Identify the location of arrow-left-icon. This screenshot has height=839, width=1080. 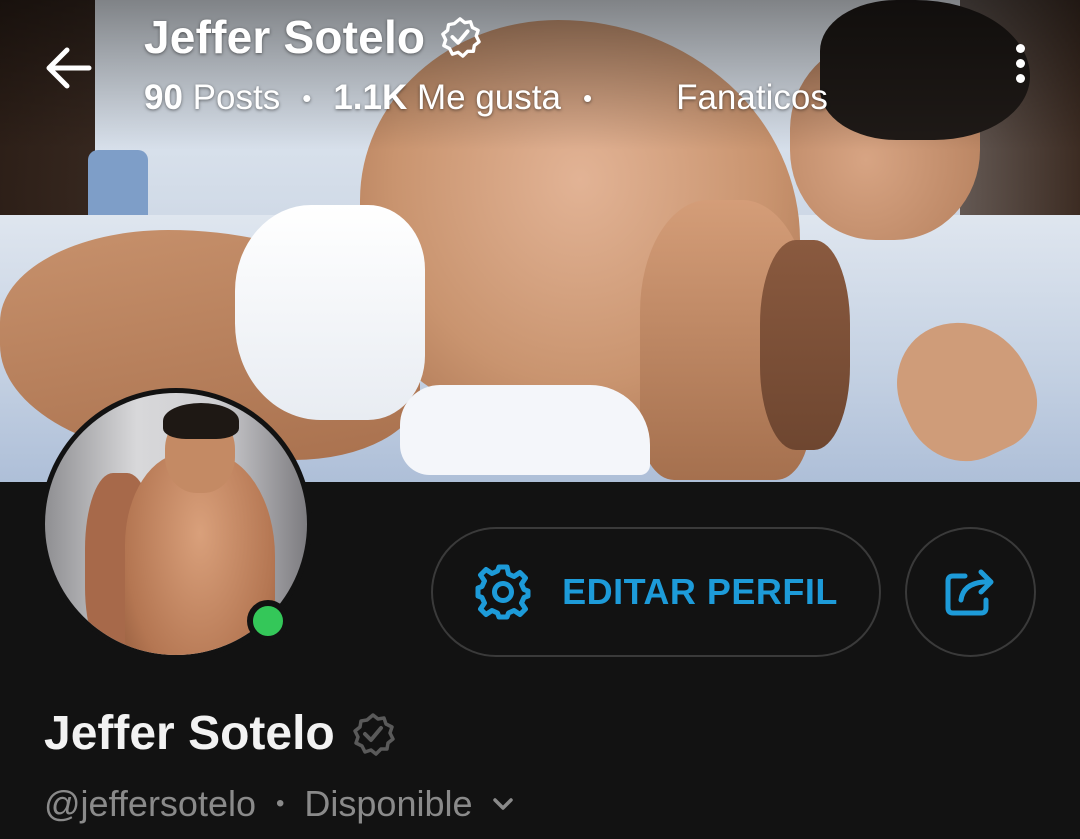
(69, 68).